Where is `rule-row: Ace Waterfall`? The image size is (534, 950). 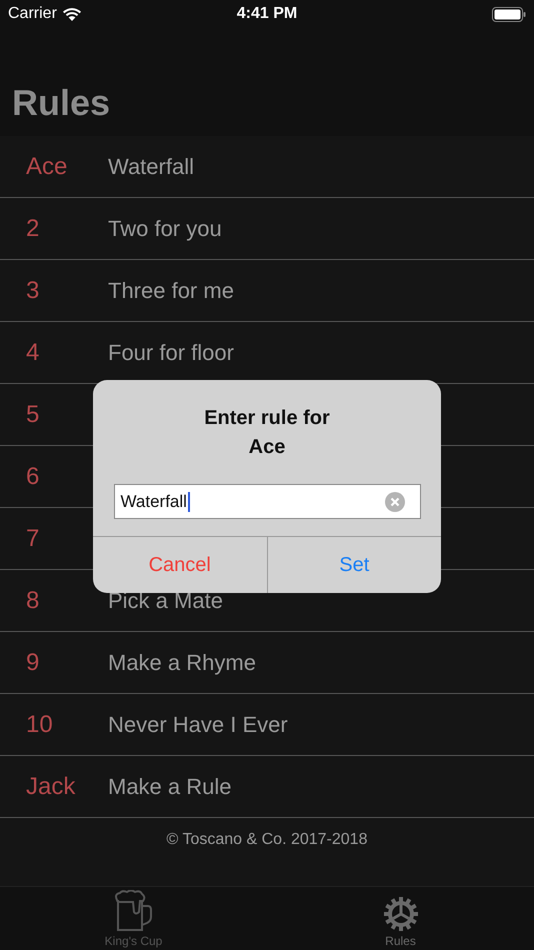 rule-row: Ace Waterfall is located at coordinates (267, 167).